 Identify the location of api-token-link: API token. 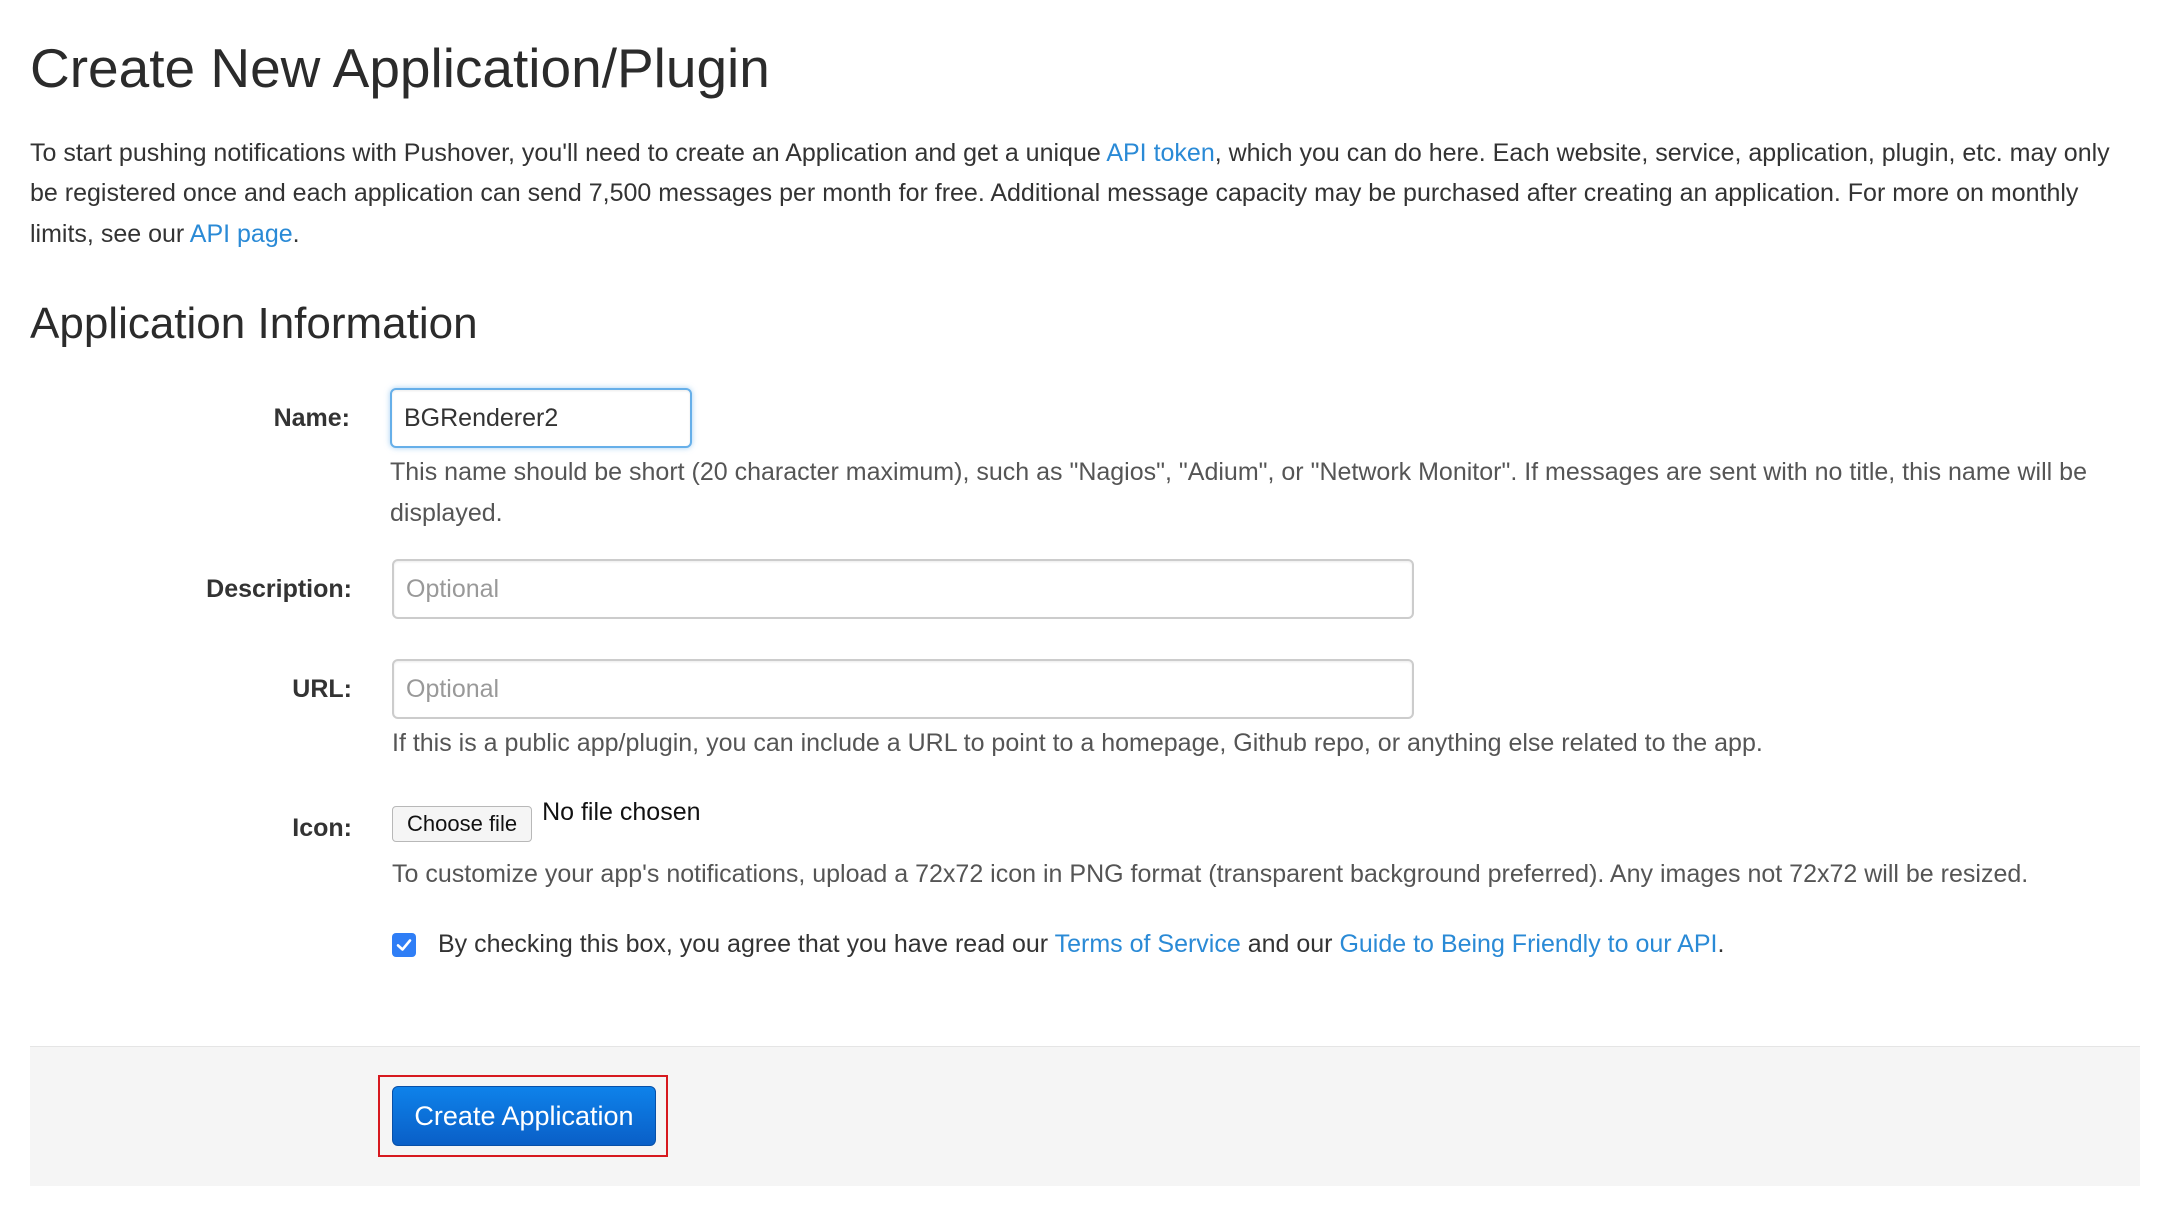
(1160, 153).